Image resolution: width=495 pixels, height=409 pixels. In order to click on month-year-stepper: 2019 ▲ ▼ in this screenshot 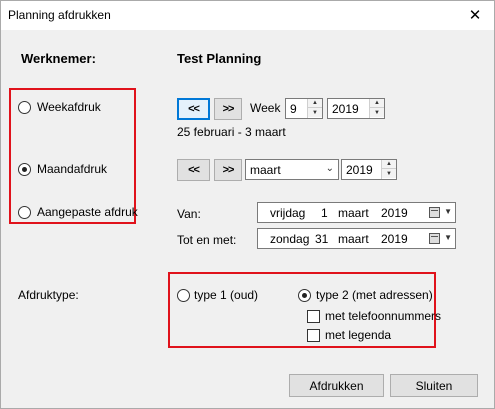, I will do `click(369, 169)`.